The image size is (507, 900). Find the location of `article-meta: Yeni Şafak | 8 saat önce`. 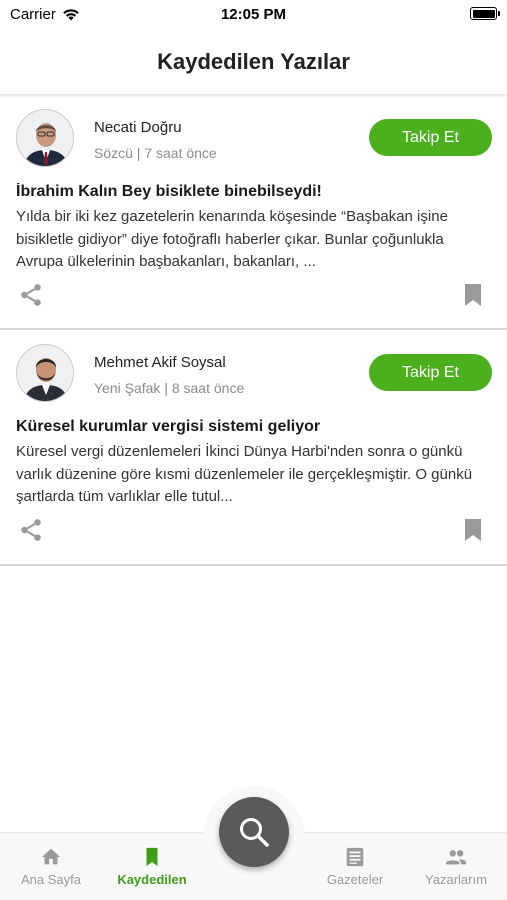

article-meta: Yeni Şafak | 8 saat önce is located at coordinates (169, 388).